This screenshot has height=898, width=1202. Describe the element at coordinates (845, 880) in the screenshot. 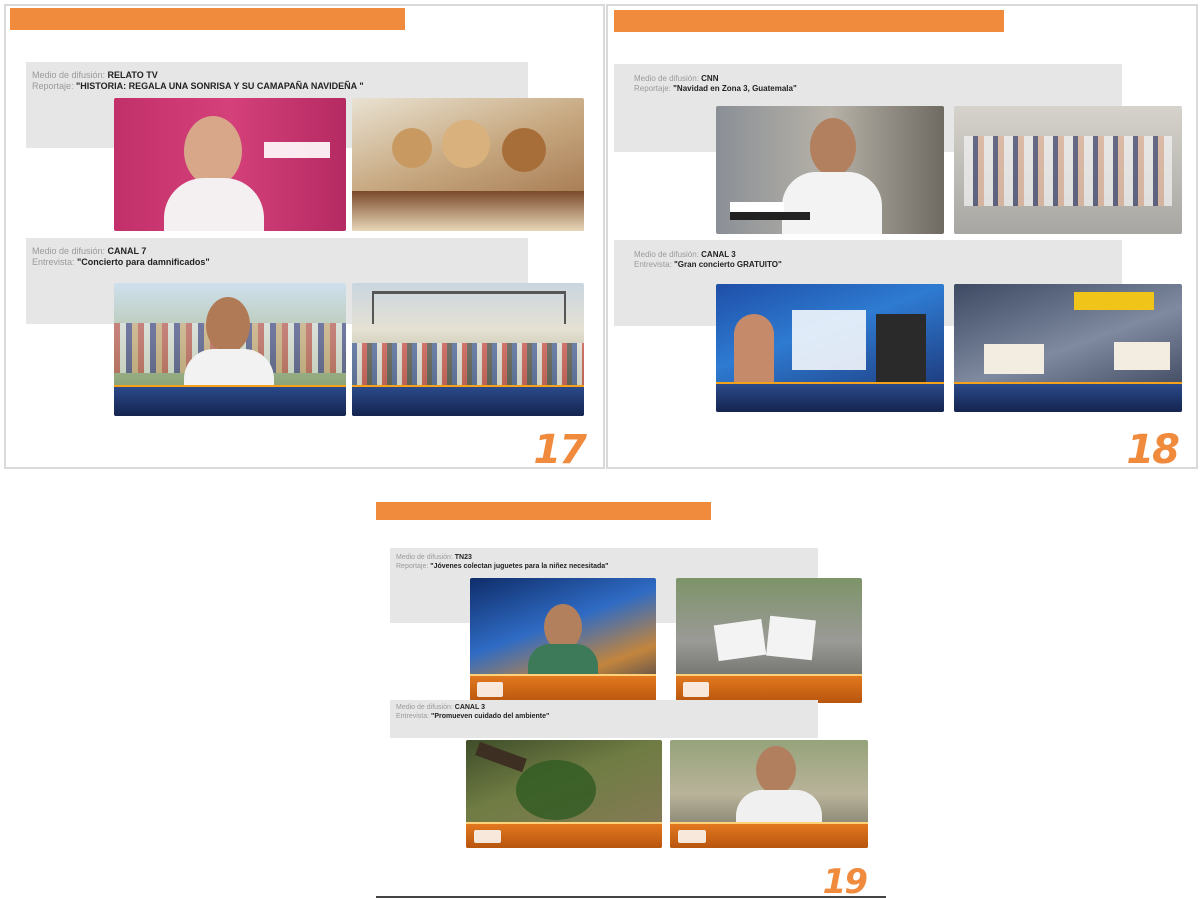

I see `page-number: 19` at that location.